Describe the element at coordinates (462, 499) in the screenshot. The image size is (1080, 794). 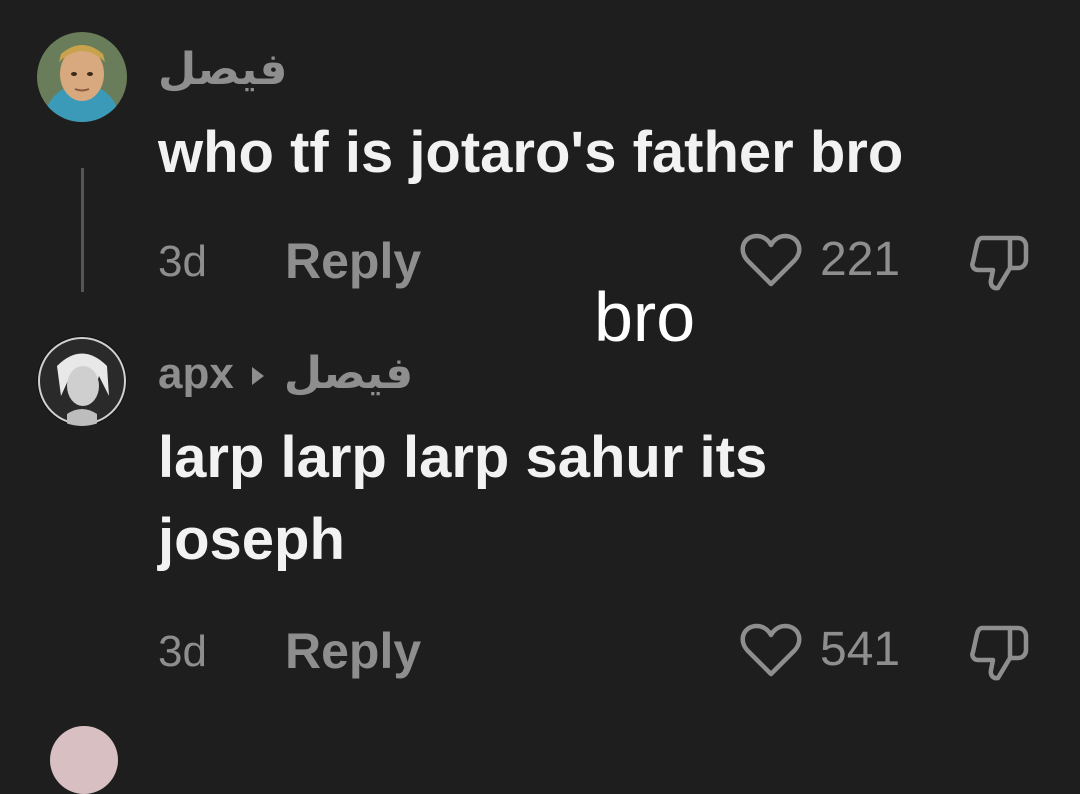
I see `comment-text: larp larp larp sahur its joseph` at that location.